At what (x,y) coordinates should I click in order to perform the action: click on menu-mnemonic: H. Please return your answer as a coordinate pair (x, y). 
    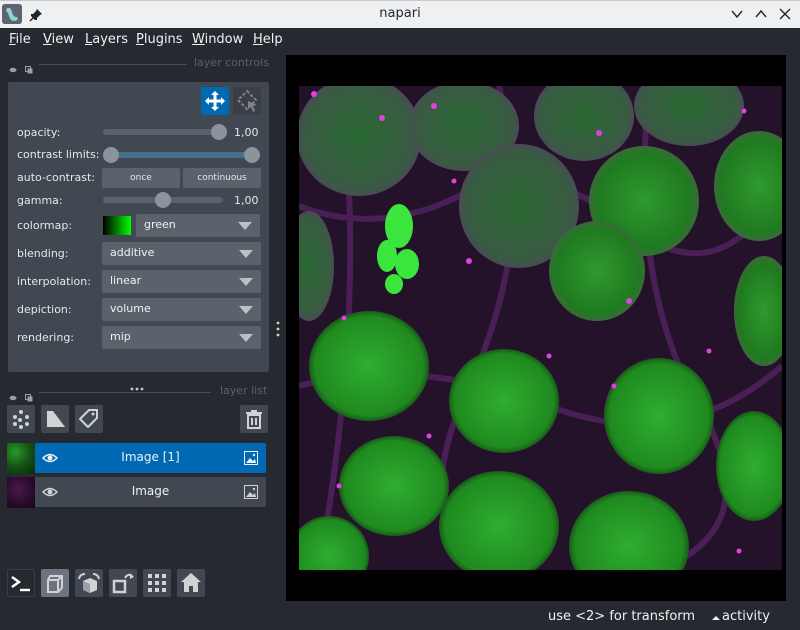
    Looking at the image, I should click on (258, 39).